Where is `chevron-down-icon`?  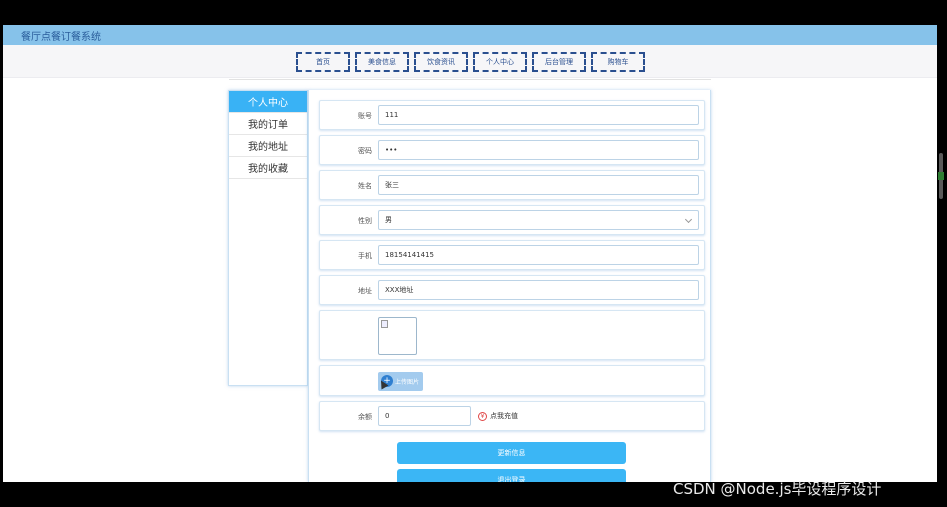 chevron-down-icon is located at coordinates (688, 219).